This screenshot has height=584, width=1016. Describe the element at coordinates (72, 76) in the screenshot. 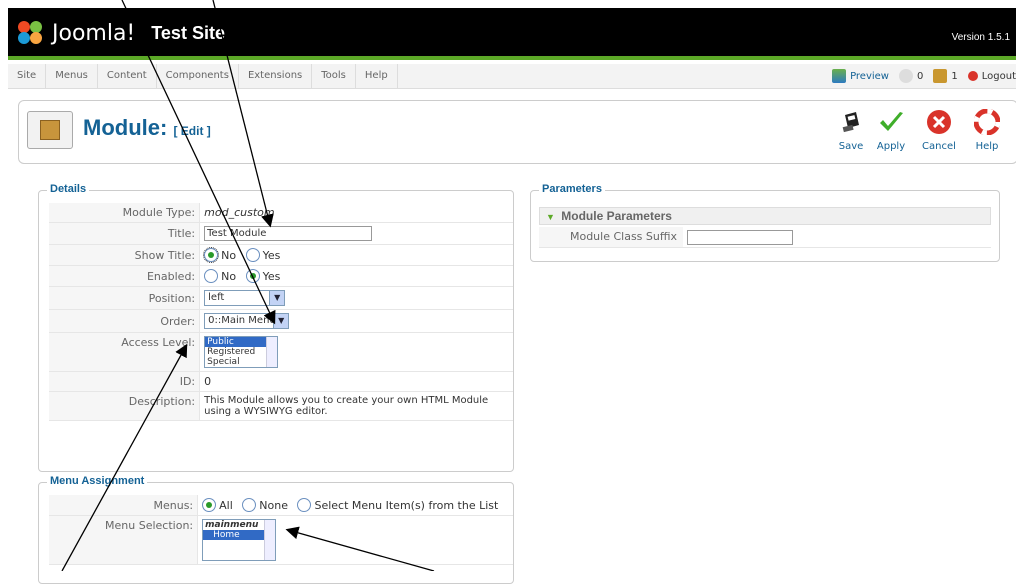

I see `menu-item-menus: Menus` at that location.